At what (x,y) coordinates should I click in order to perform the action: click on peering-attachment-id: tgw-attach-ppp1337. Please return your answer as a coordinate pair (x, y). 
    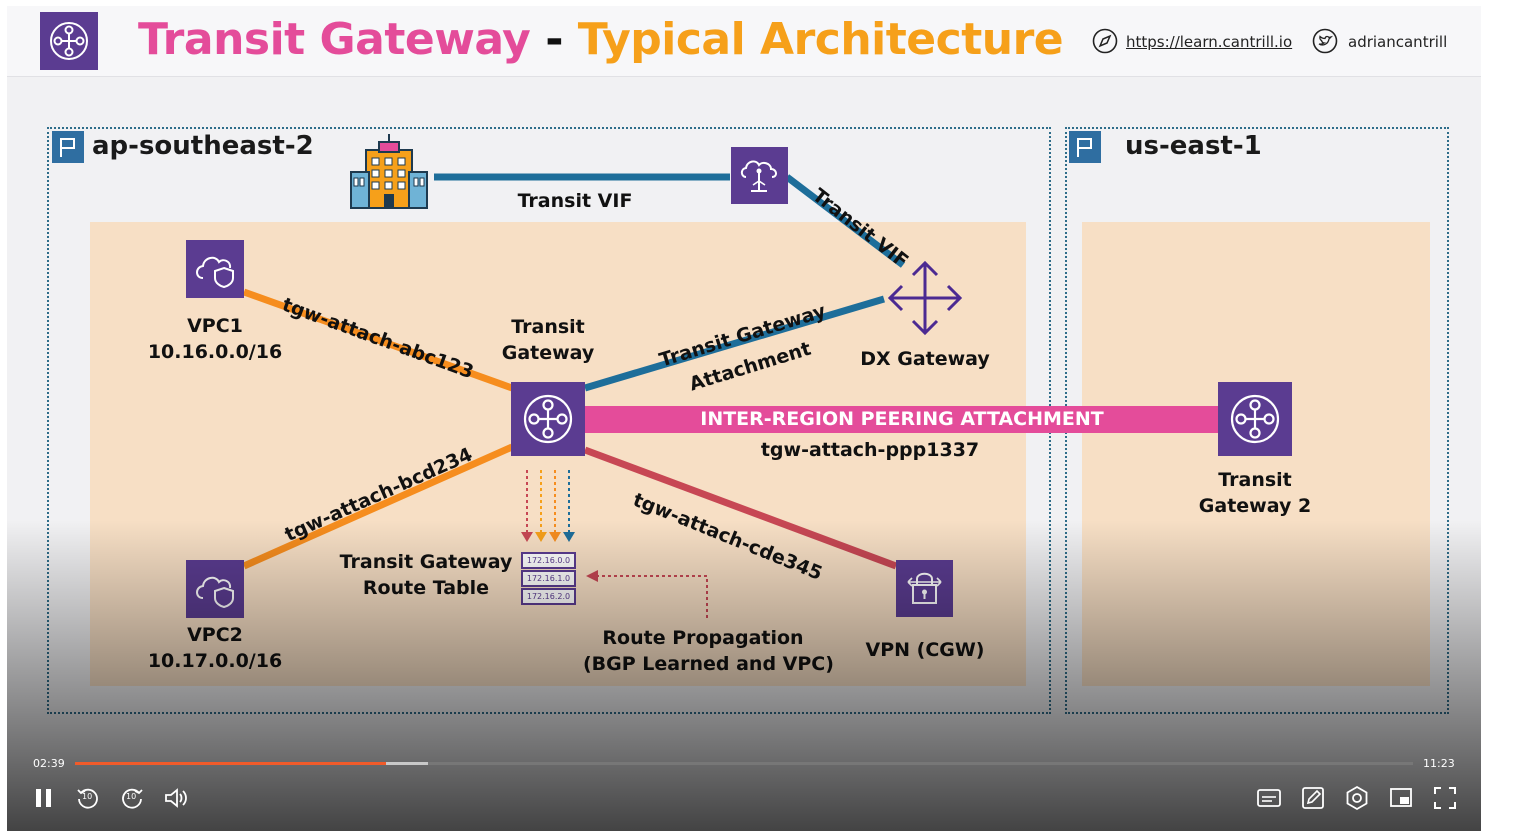
    Looking at the image, I should click on (870, 450).